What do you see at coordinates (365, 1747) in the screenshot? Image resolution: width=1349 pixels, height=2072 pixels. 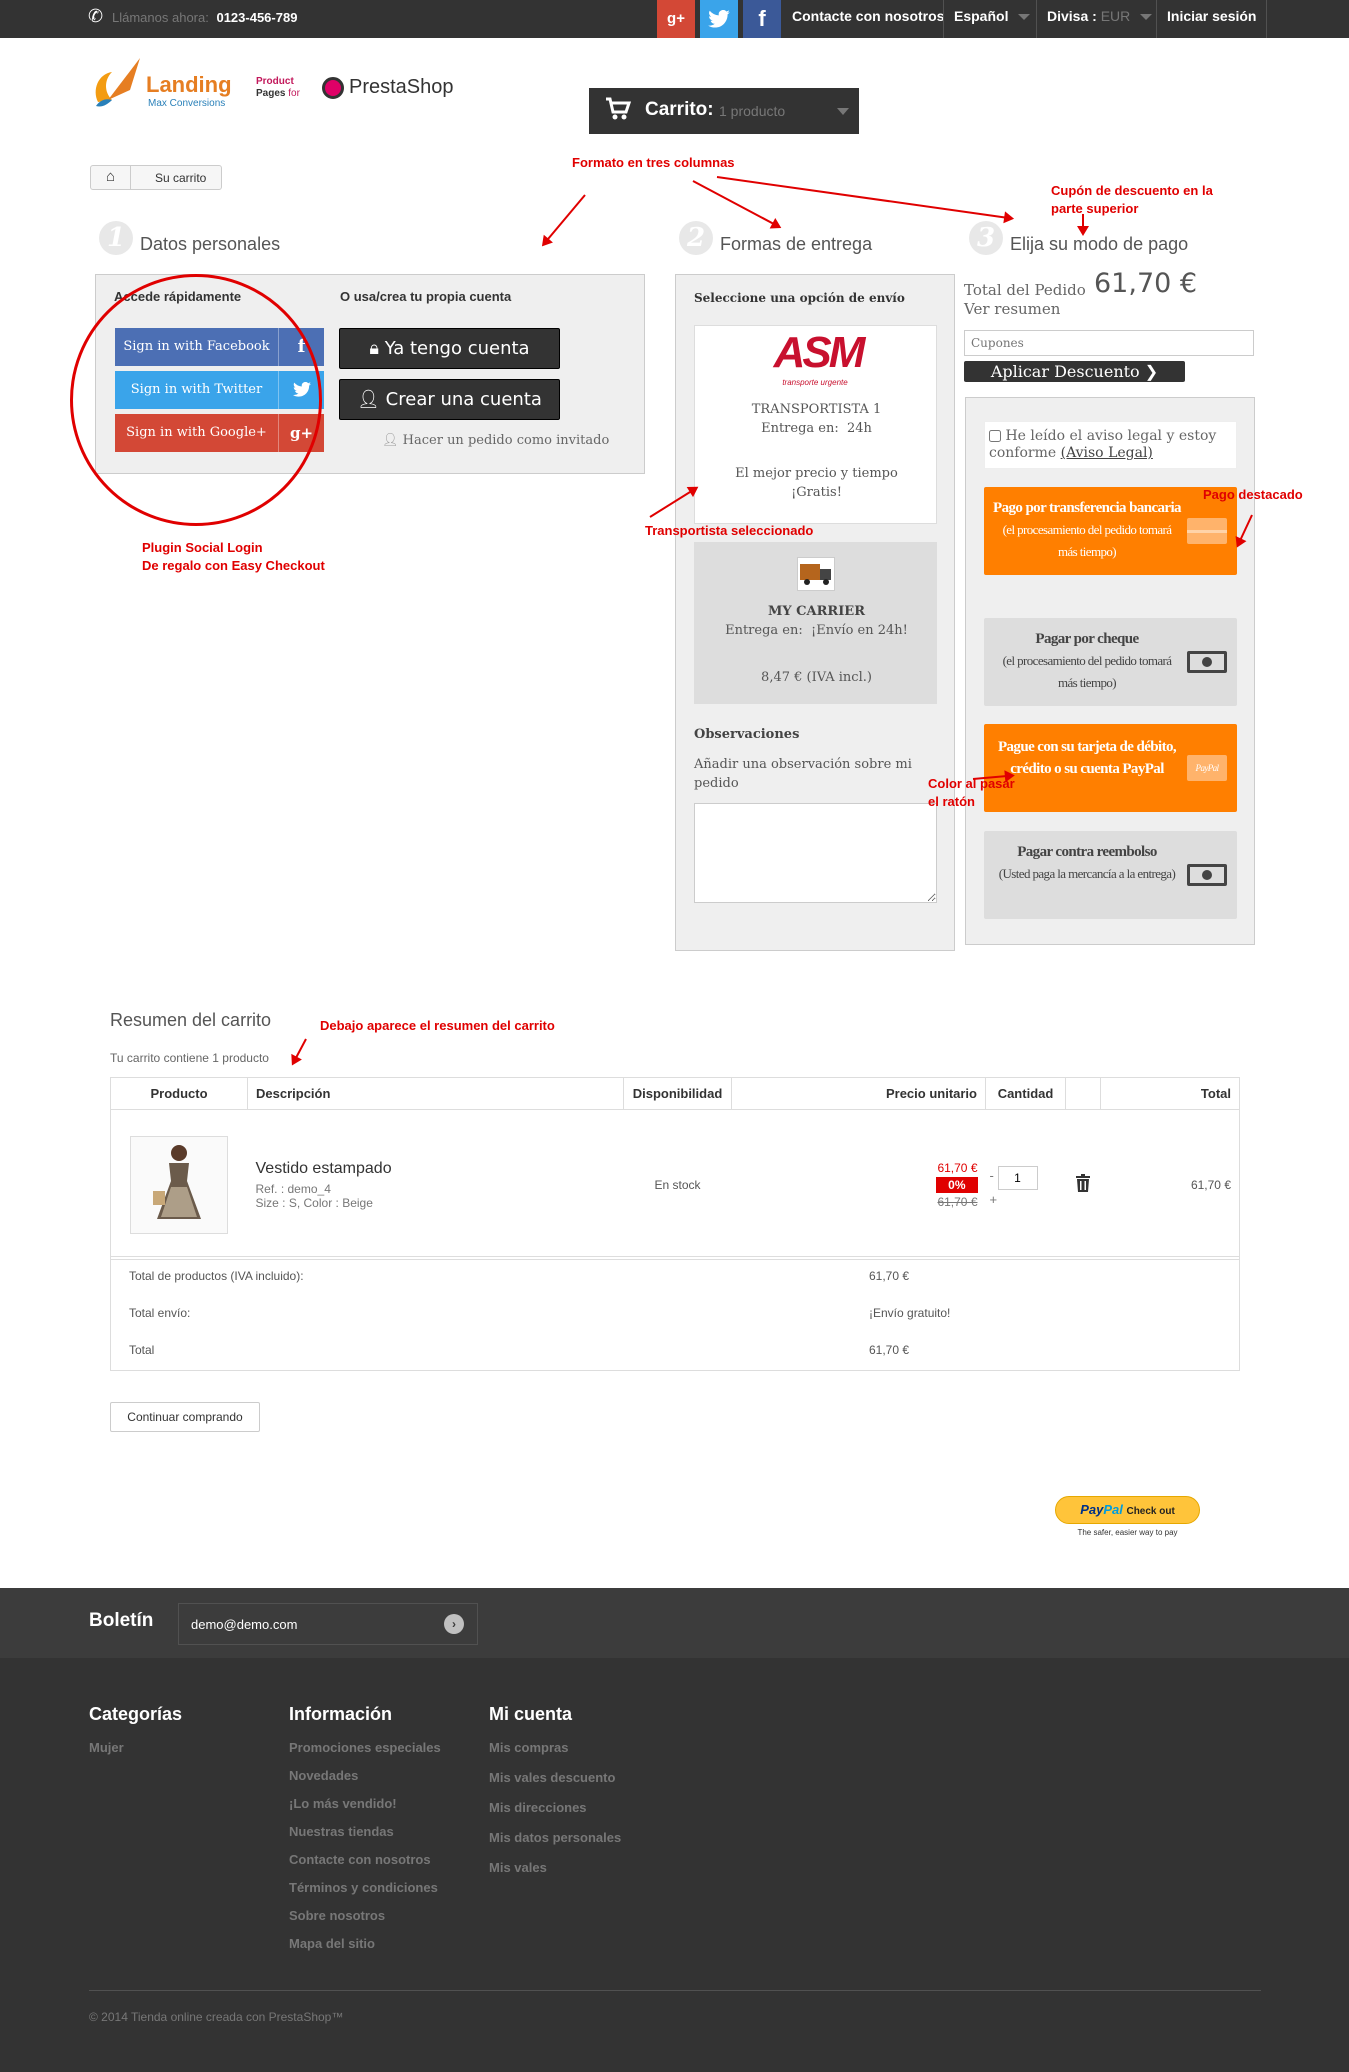 I see `footer-link: Promociones especiales` at bounding box center [365, 1747].